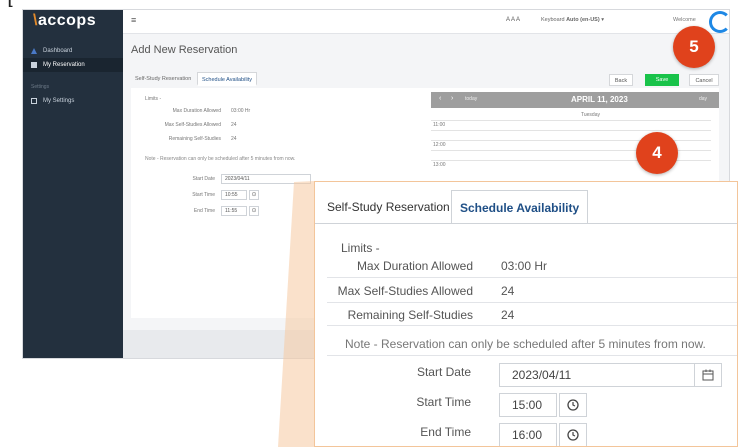 This screenshot has width=738, height=447. I want to click on zoom-remaining-self-studies-value: 24, so click(508, 315).